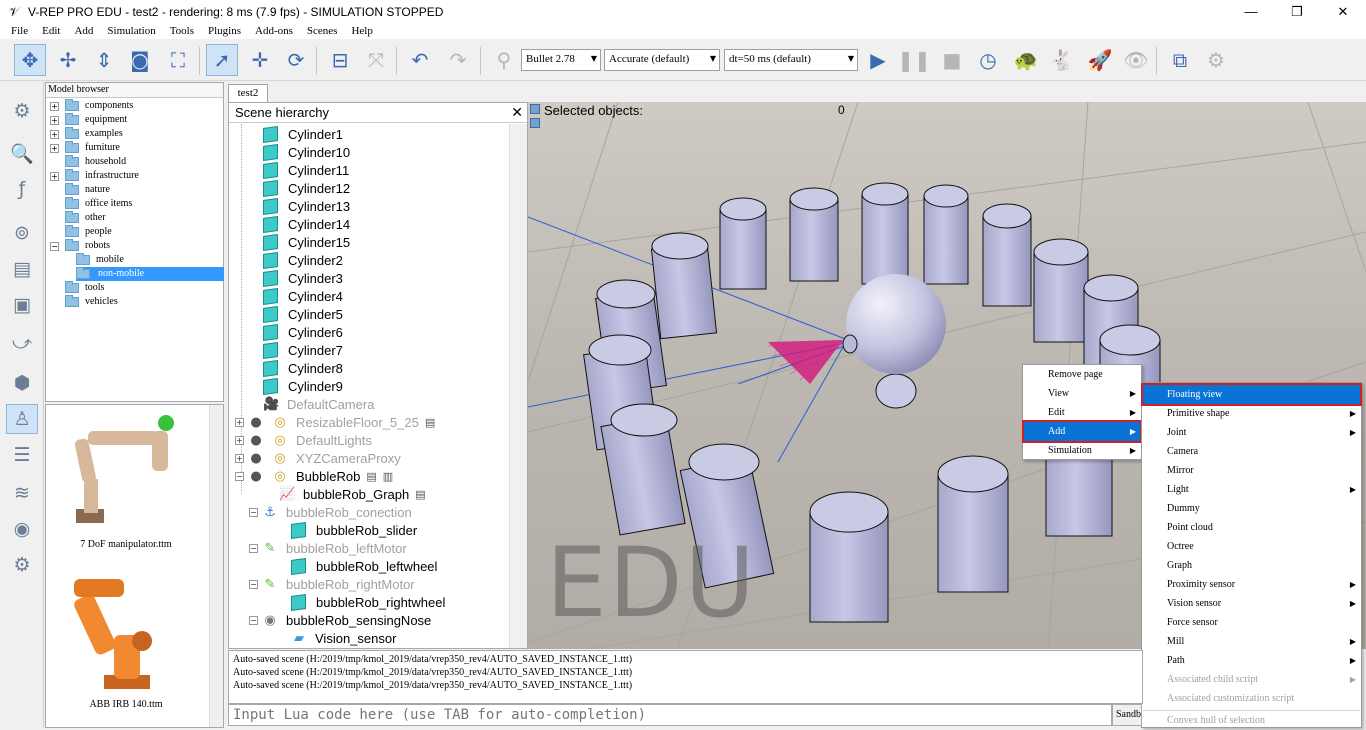 The width and height of the screenshot is (1366, 730). Describe the element at coordinates (80, 190) in the screenshot. I see `model-folder-nature: nature` at that location.